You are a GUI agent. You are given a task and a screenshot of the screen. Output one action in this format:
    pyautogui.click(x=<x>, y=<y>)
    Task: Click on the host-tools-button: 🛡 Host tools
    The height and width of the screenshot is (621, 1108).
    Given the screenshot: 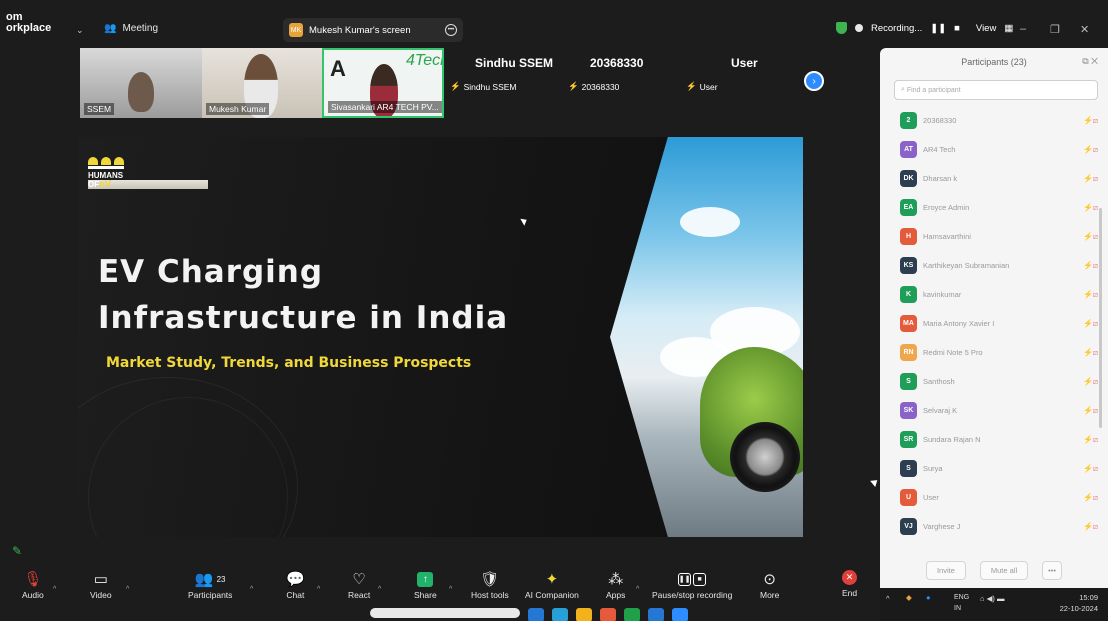 What is the action you would take?
    pyautogui.click(x=490, y=584)
    